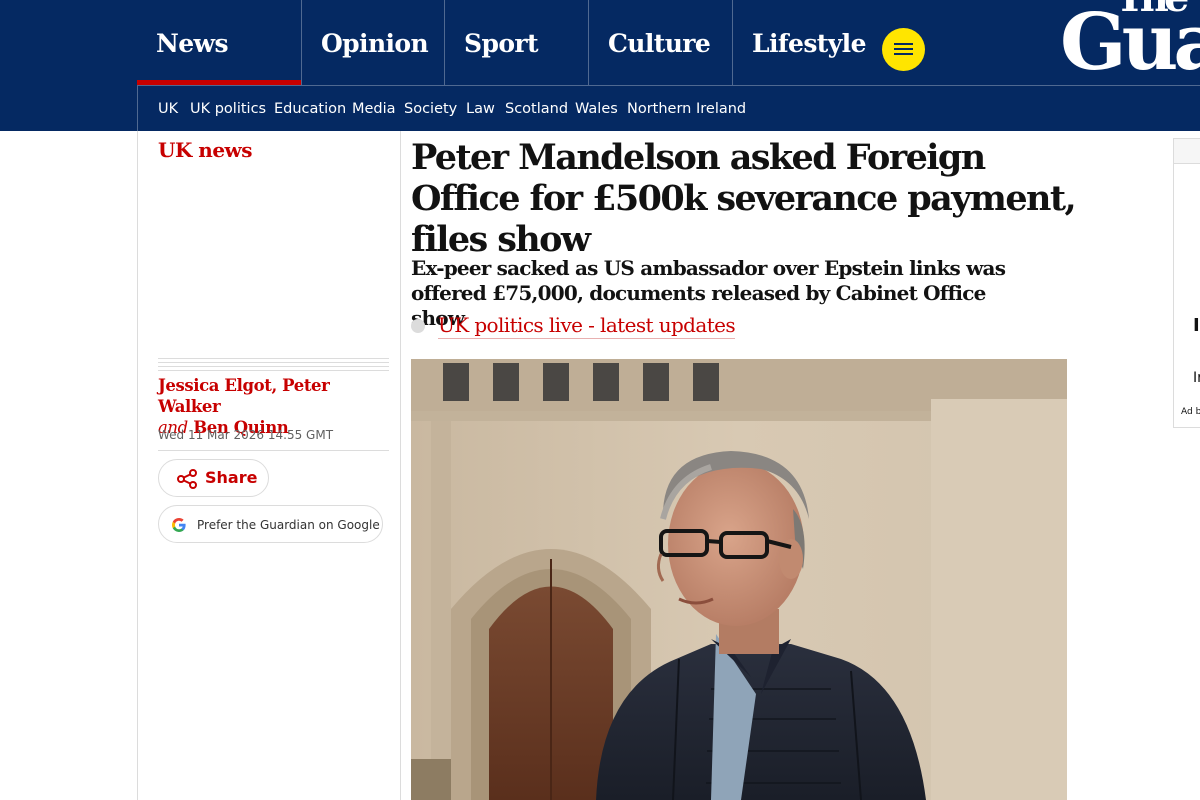  What do you see at coordinates (596, 109) in the screenshot?
I see `subnav-wales: Wales` at bounding box center [596, 109].